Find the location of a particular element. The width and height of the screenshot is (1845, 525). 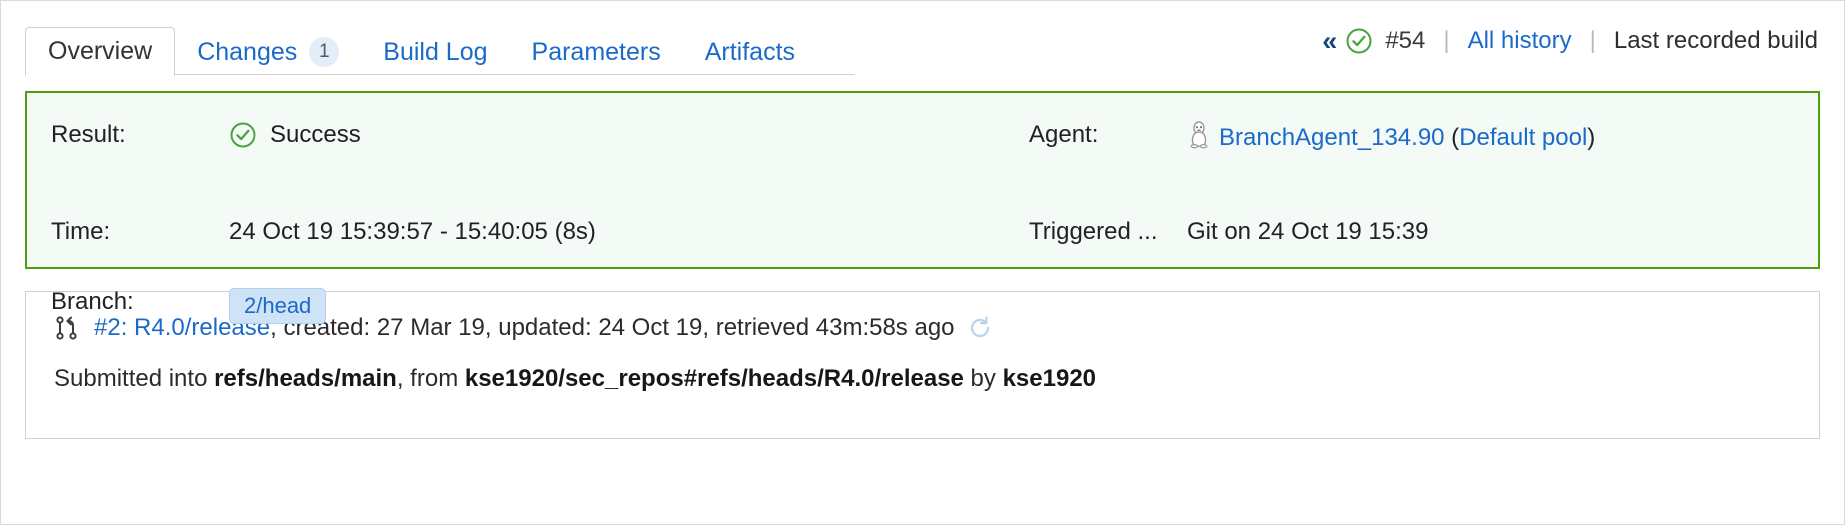

grid-spacer-a is located at coordinates (140, 185).